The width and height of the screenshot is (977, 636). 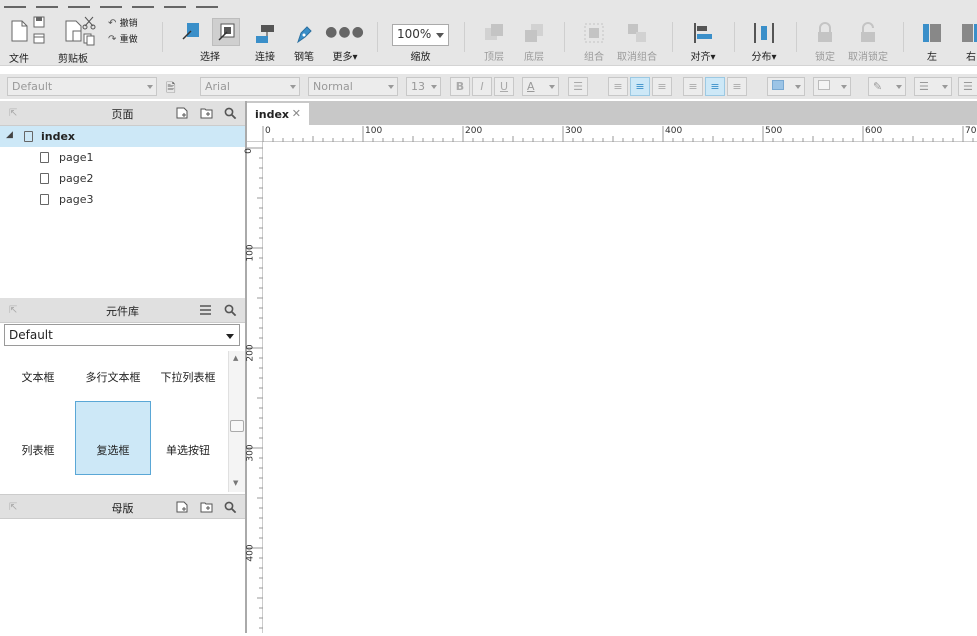 What do you see at coordinates (488, 4) in the screenshot?
I see `menubar` at bounding box center [488, 4].